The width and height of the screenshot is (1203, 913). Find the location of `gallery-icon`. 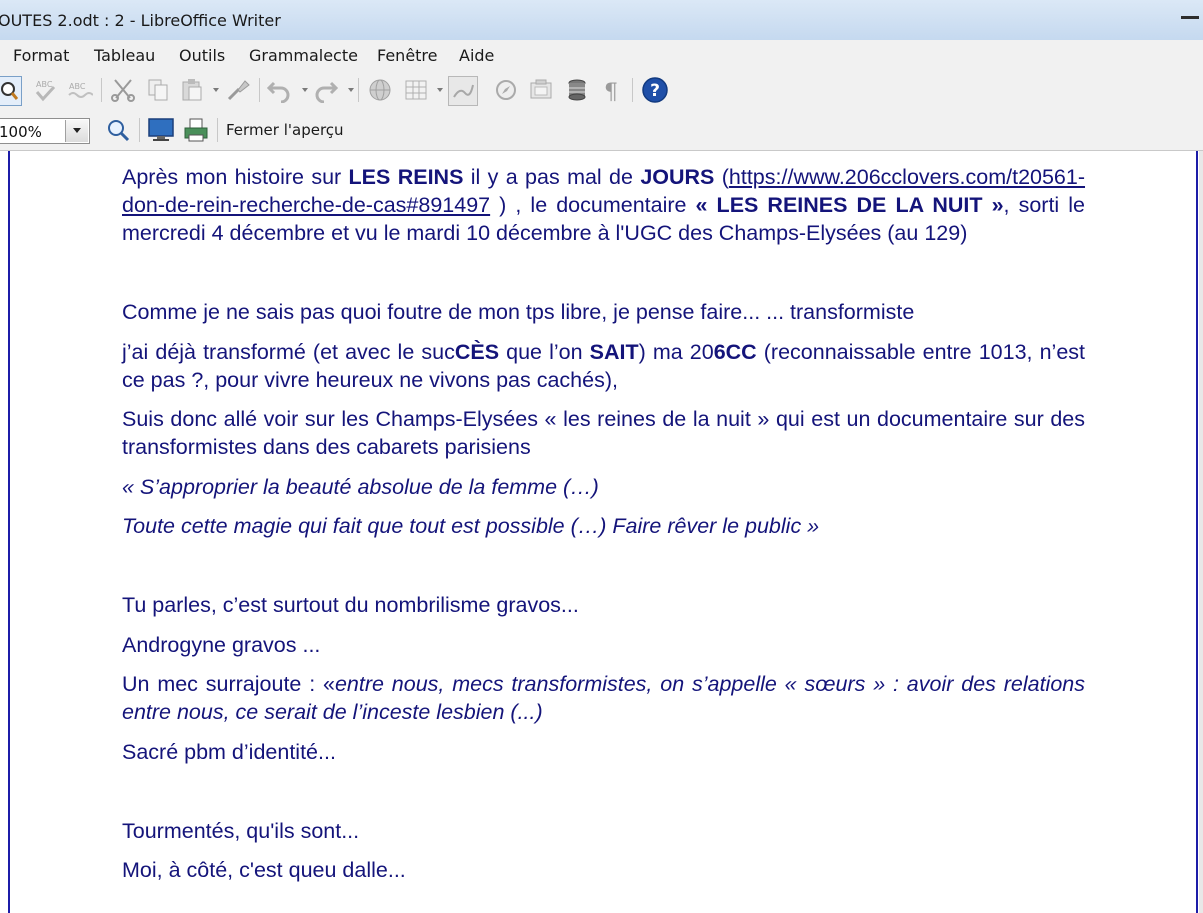

gallery-icon is located at coordinates (541, 89).